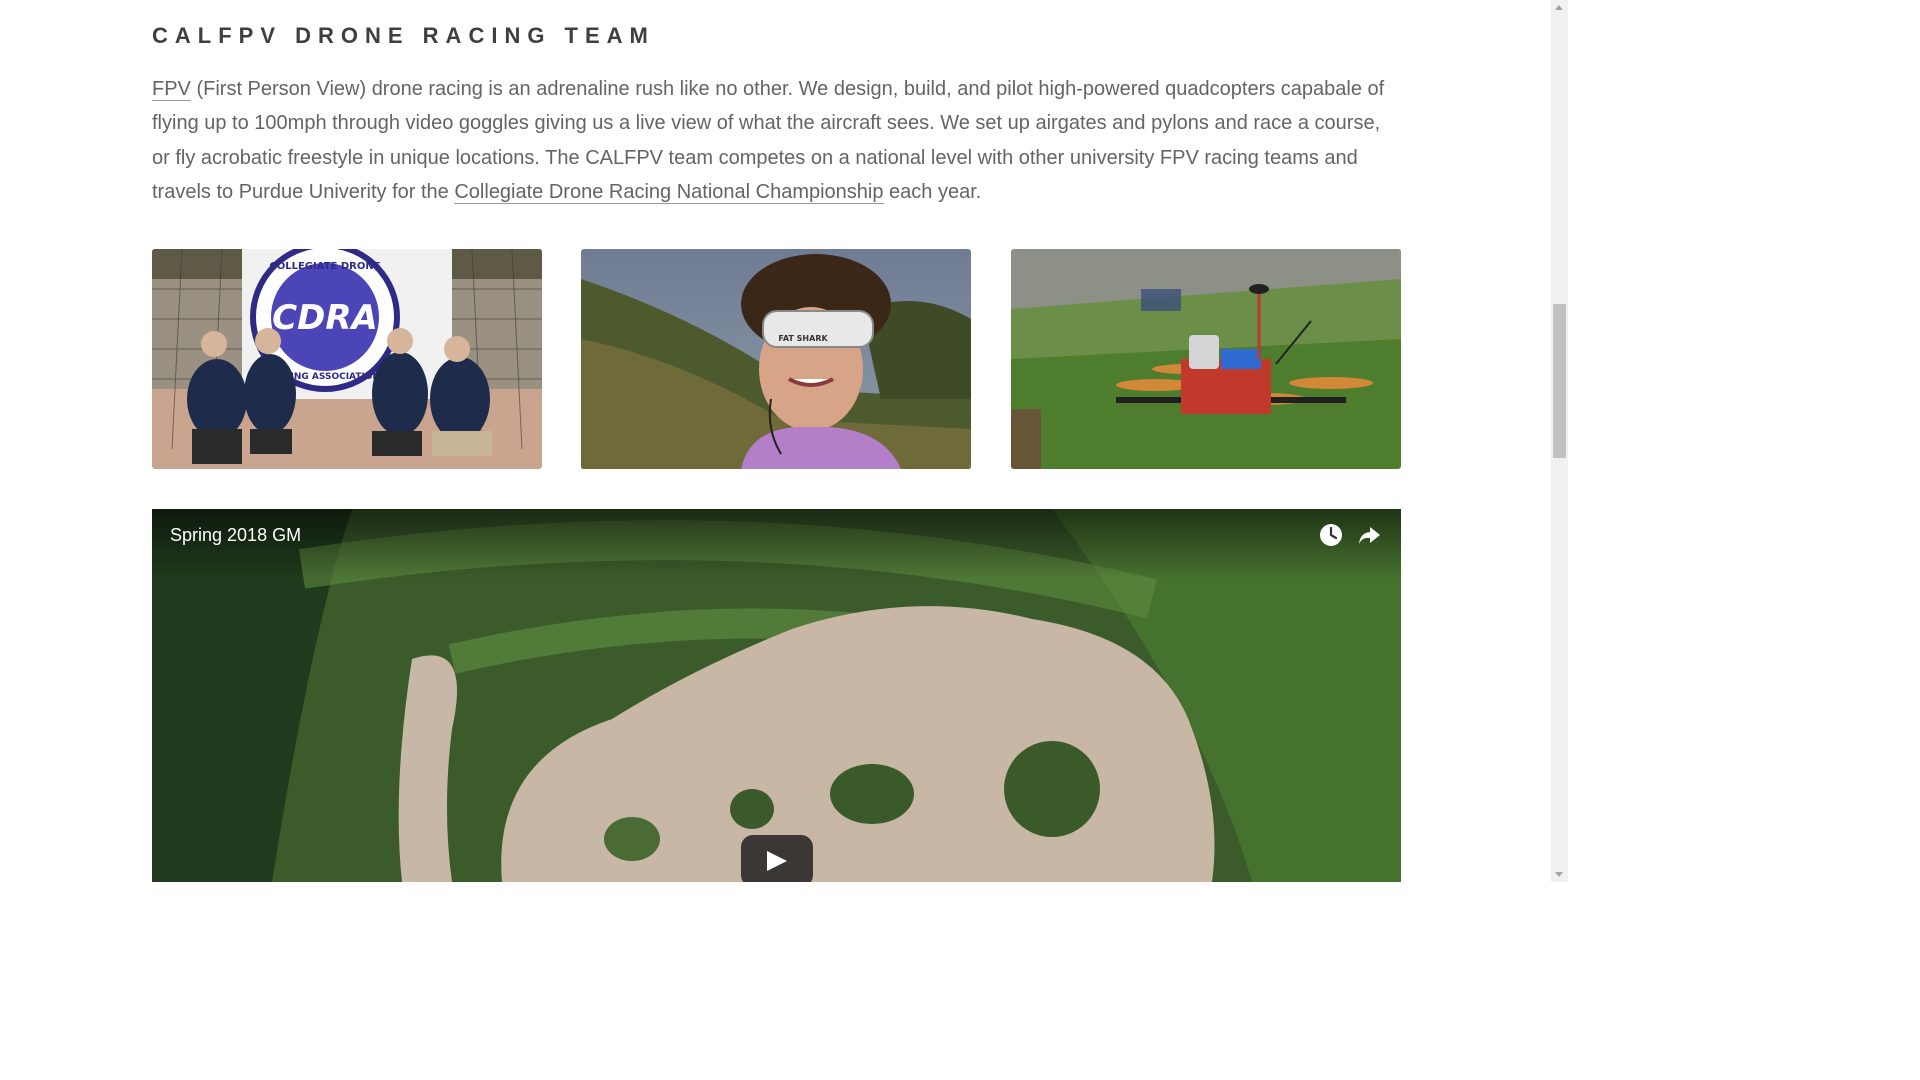 This screenshot has height=1080, width=1920. I want to click on scroll-down-arrow-icon, so click(1559, 874).